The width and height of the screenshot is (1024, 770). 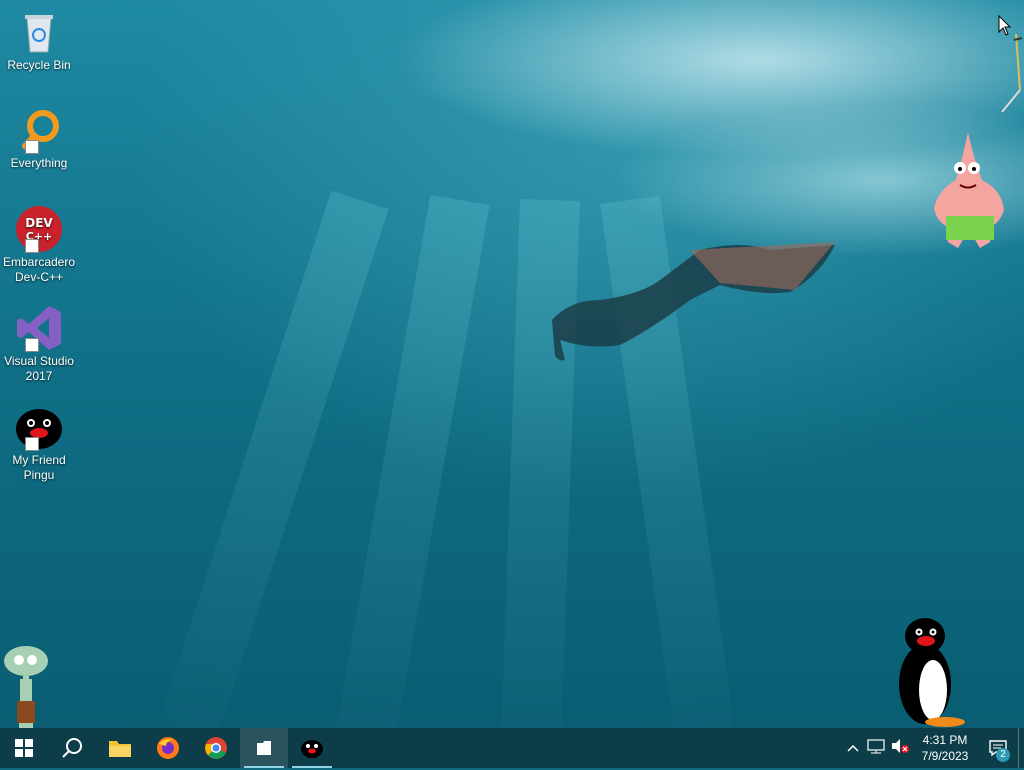 I want to click on start-button, so click(x=24, y=748).